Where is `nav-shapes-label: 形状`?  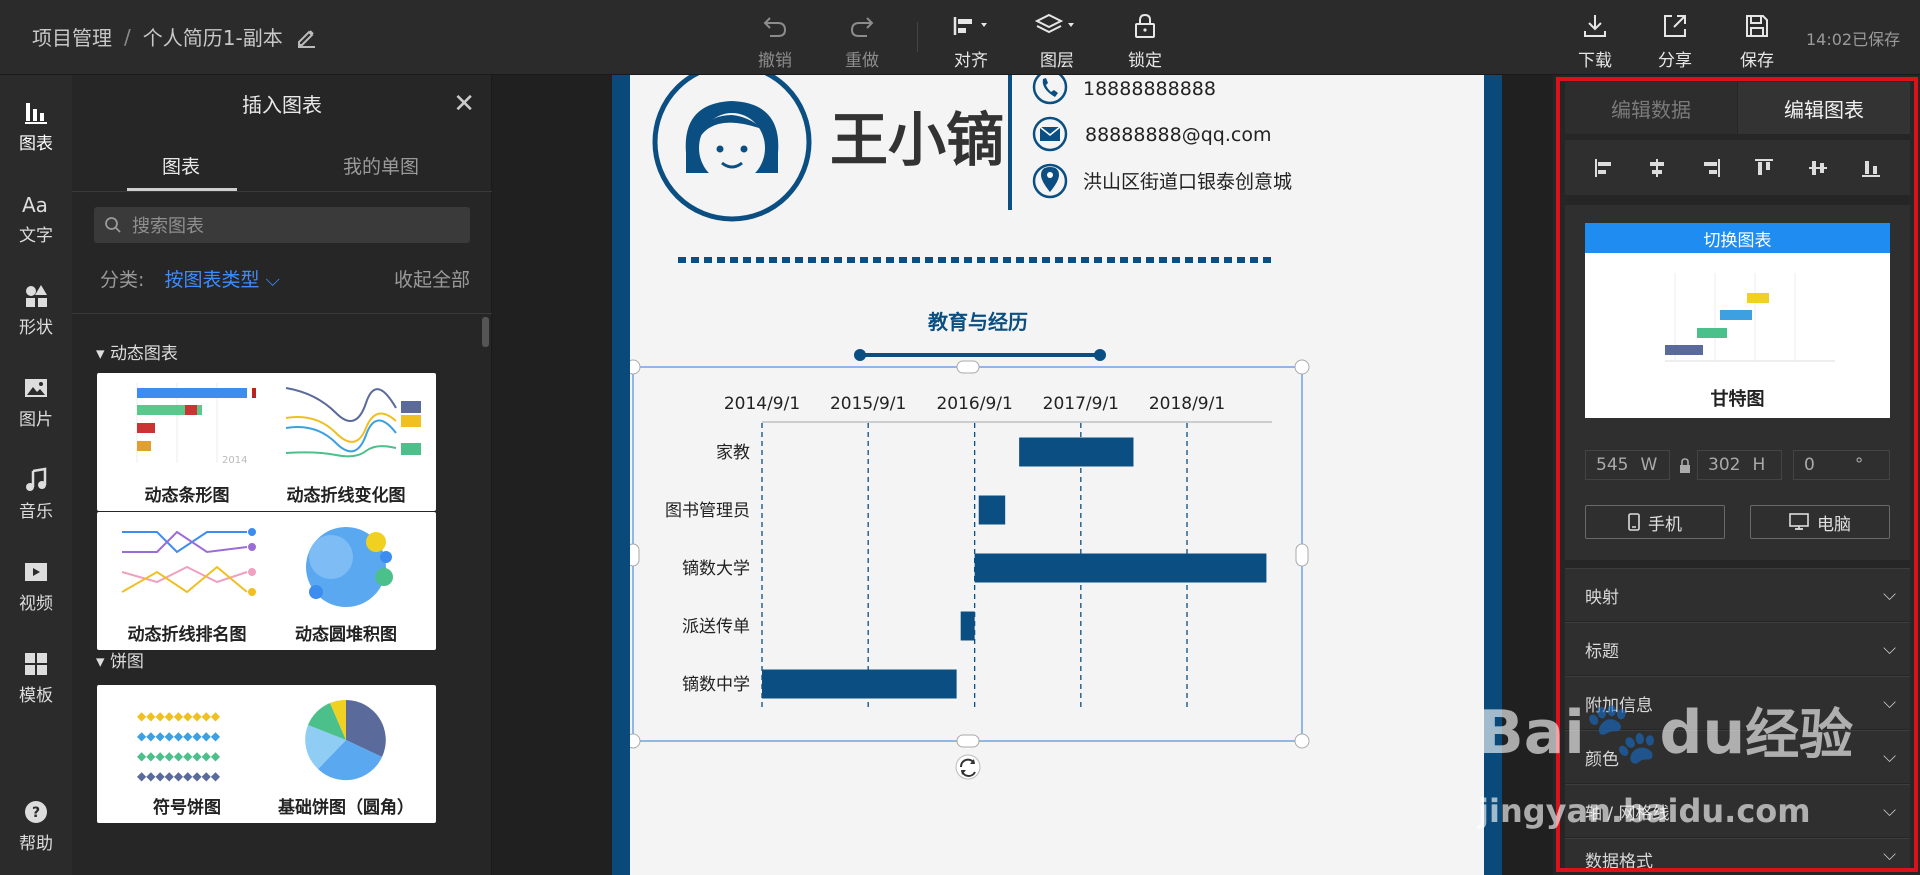 nav-shapes-label: 形状 is located at coordinates (36, 328).